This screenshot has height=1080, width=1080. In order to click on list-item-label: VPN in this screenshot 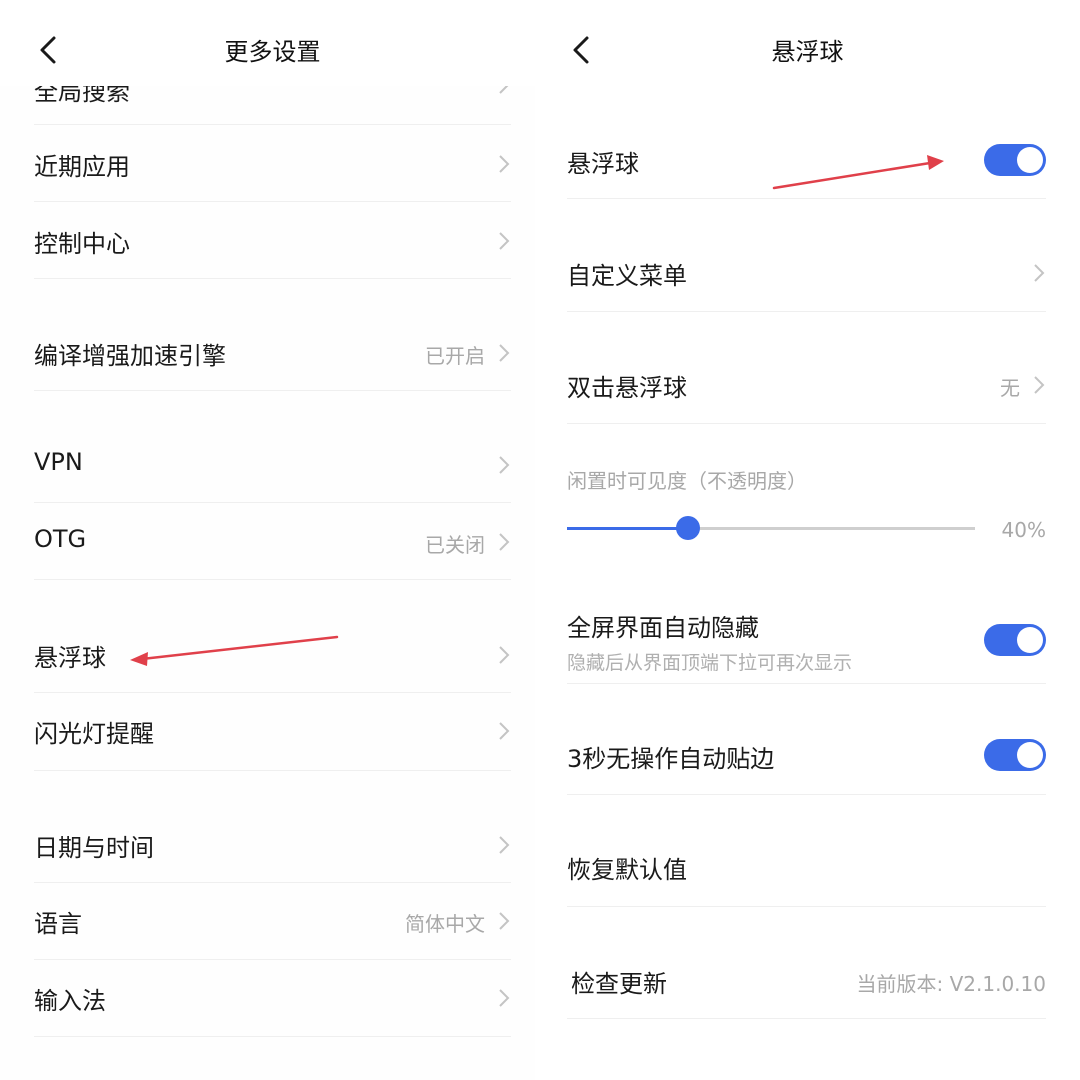, I will do `click(58, 462)`.